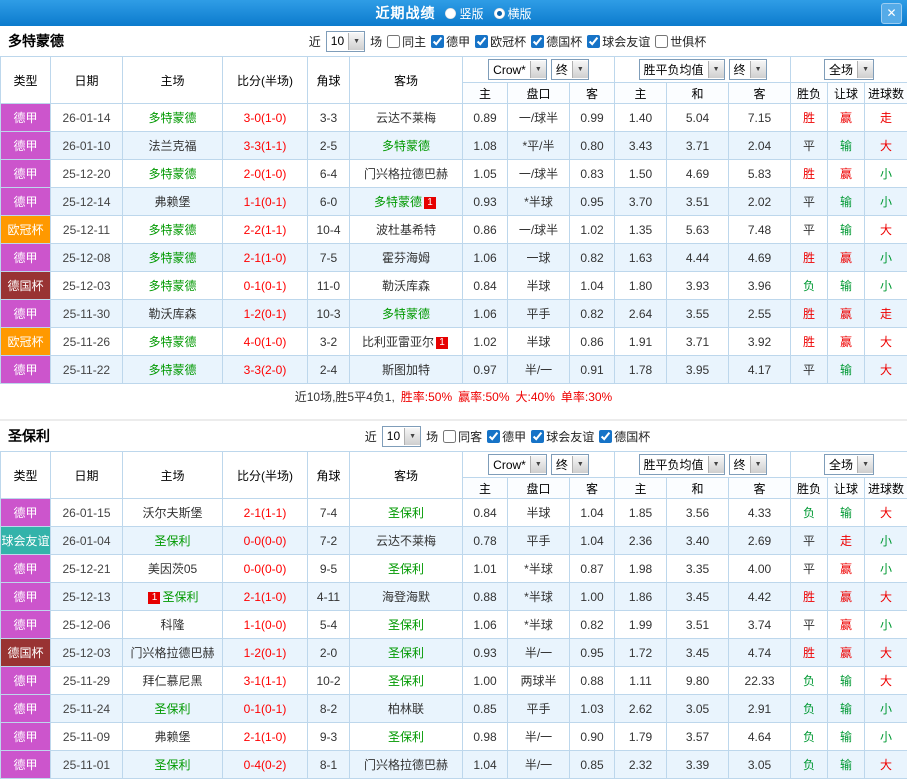 Image resolution: width=907 pixels, height=779 pixels. What do you see at coordinates (740, 464) in the screenshot?
I see `avg-period-select-value: 终` at bounding box center [740, 464].